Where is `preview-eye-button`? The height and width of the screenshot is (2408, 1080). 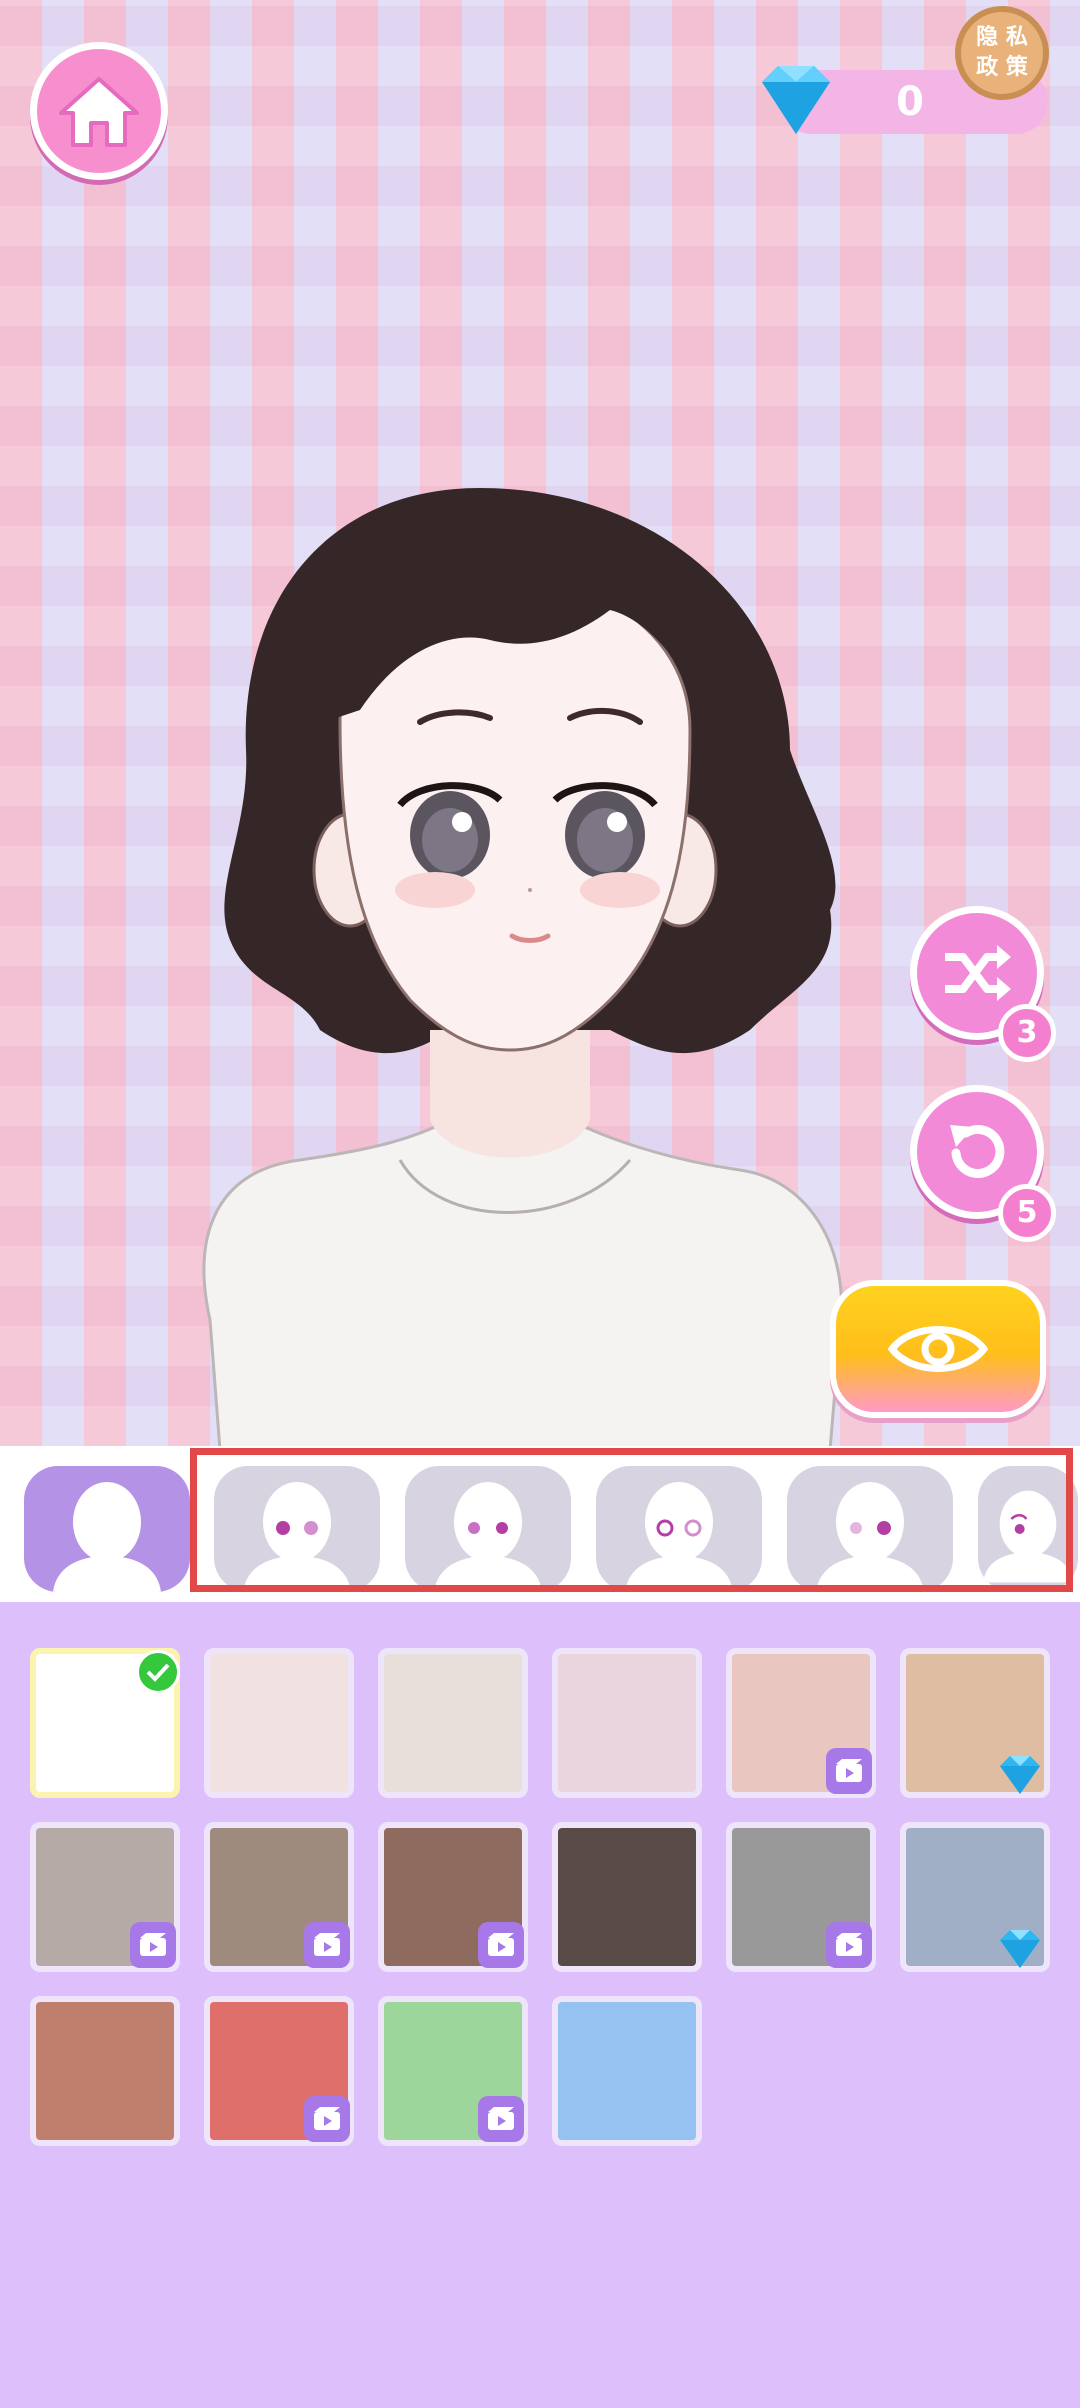 preview-eye-button is located at coordinates (938, 1349).